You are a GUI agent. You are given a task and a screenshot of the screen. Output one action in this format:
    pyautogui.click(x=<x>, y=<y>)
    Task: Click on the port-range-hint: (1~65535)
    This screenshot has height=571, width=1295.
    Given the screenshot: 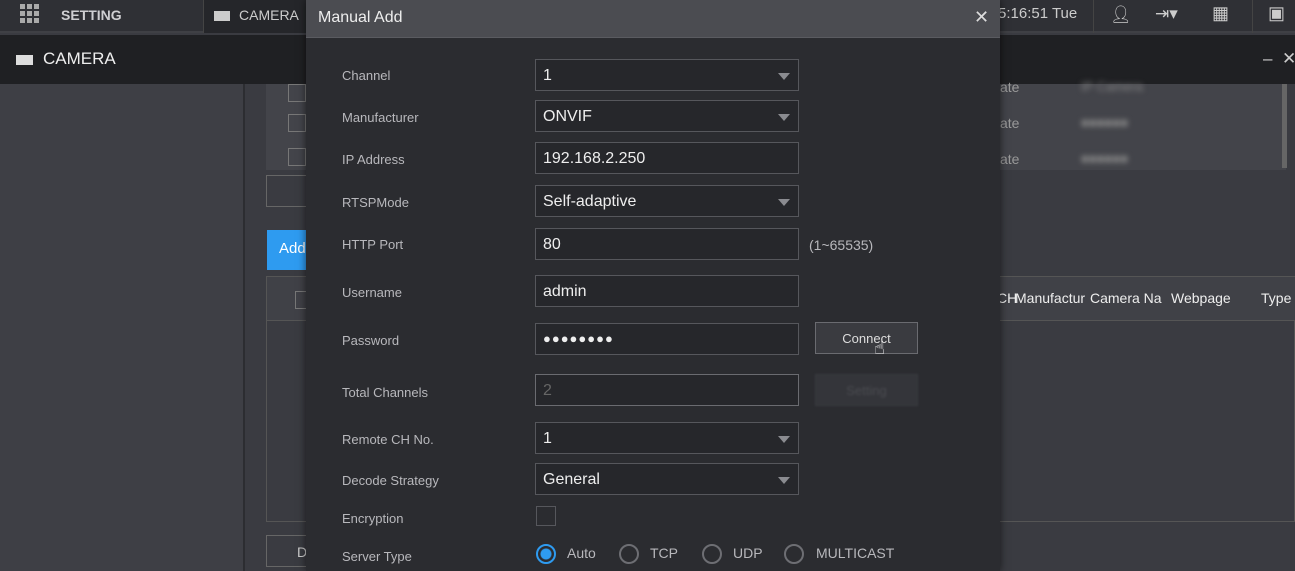 What is the action you would take?
    pyautogui.click(x=841, y=245)
    